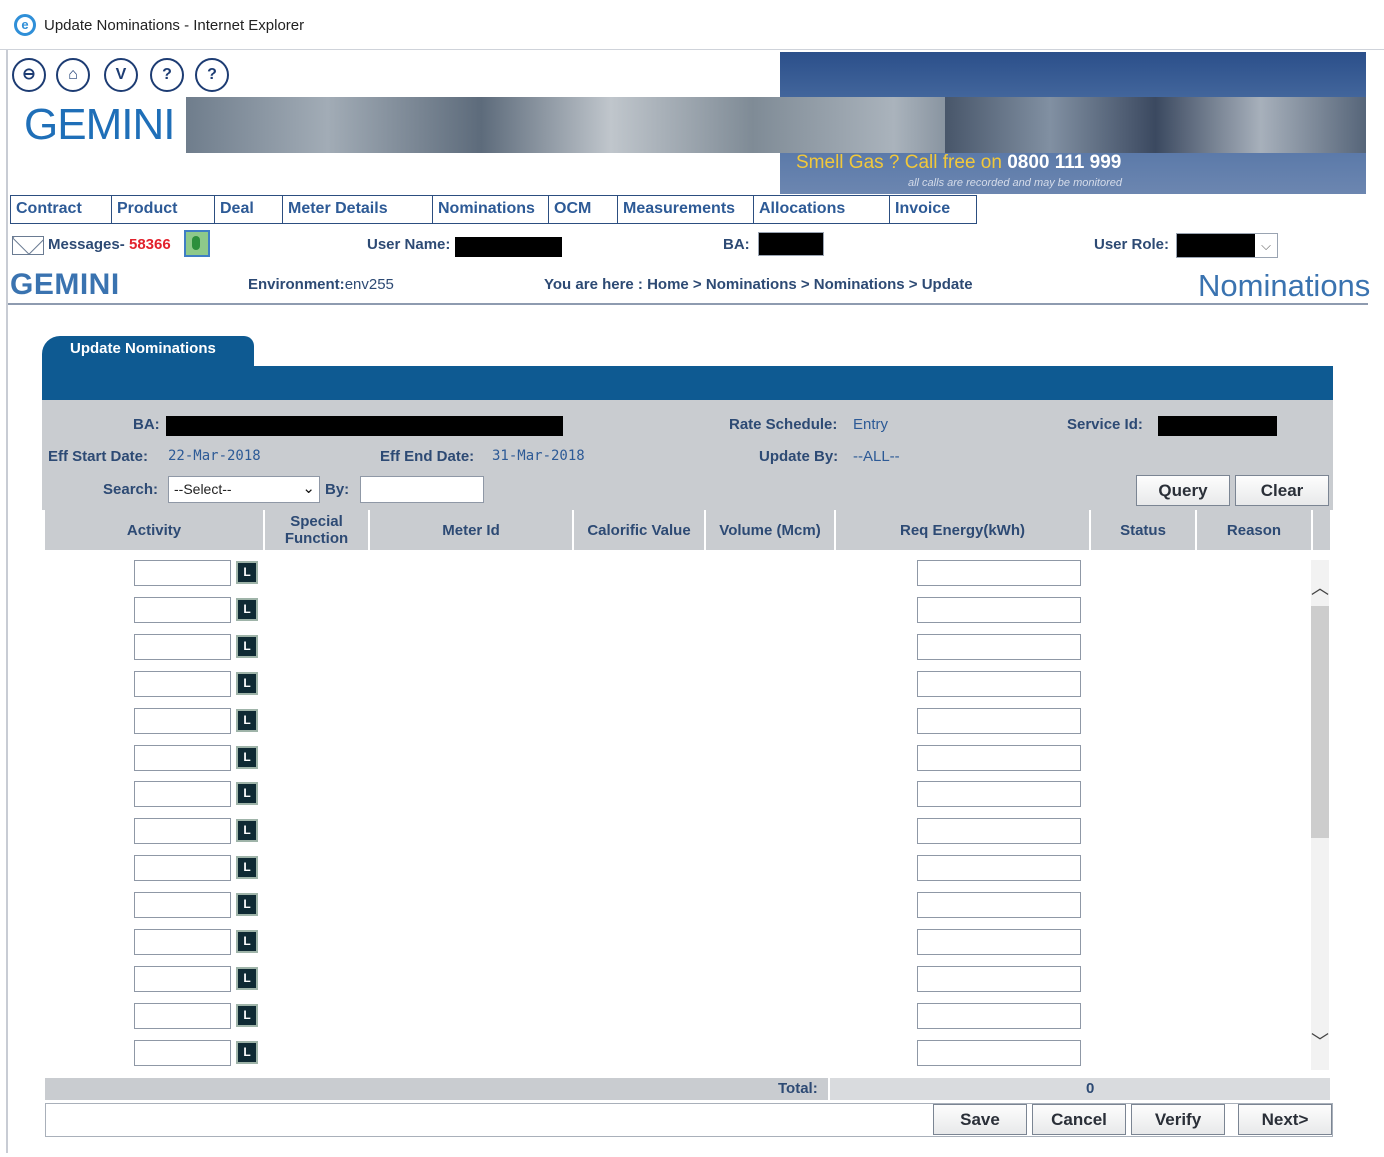 Image resolution: width=1384 pixels, height=1157 pixels. I want to click on menu-meter-details: Meter Details, so click(357, 209).